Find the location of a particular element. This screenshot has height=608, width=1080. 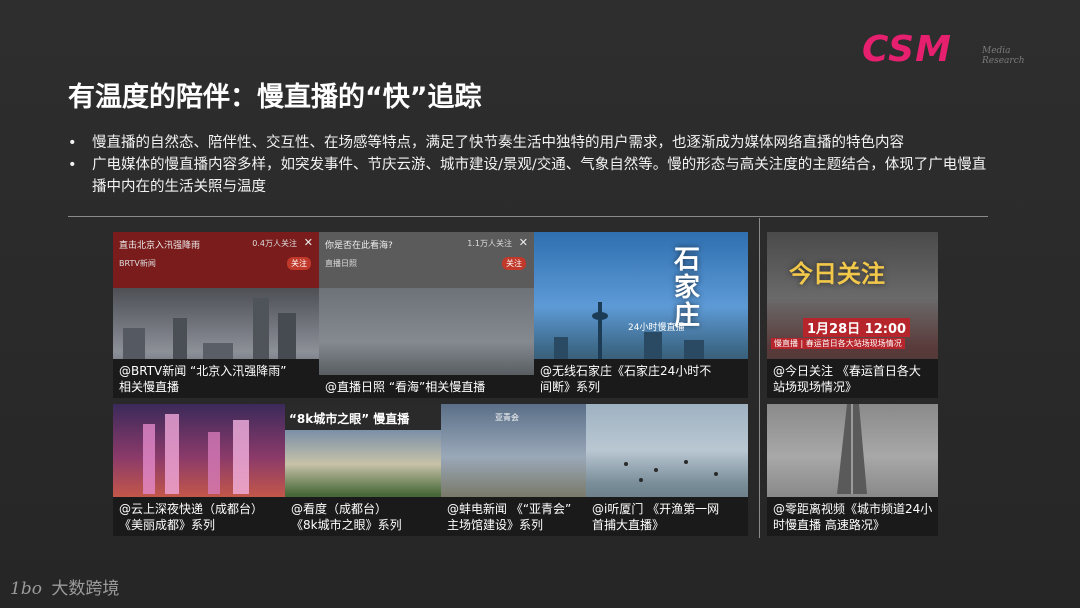

logo-subtitle: Media Research is located at coordinates (1012, 56).